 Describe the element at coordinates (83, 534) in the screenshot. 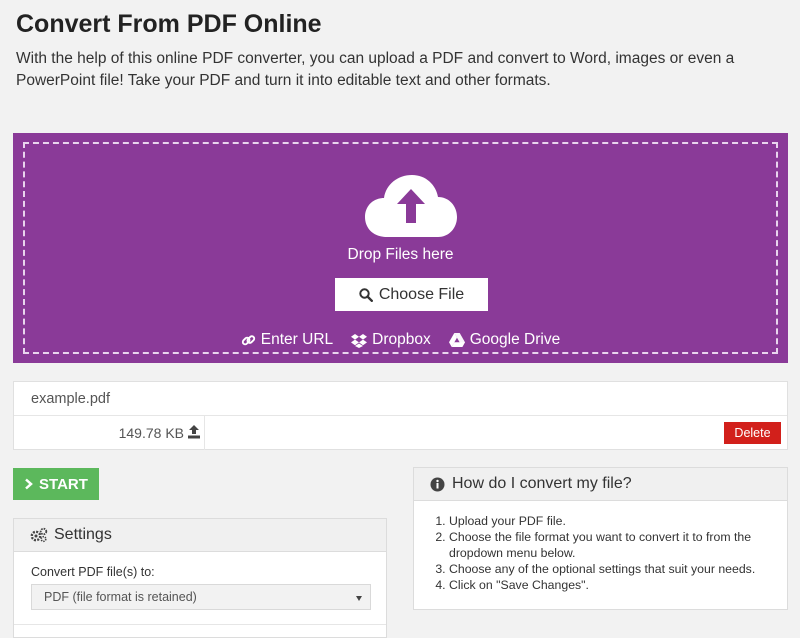

I see `settings-title: Settings` at that location.